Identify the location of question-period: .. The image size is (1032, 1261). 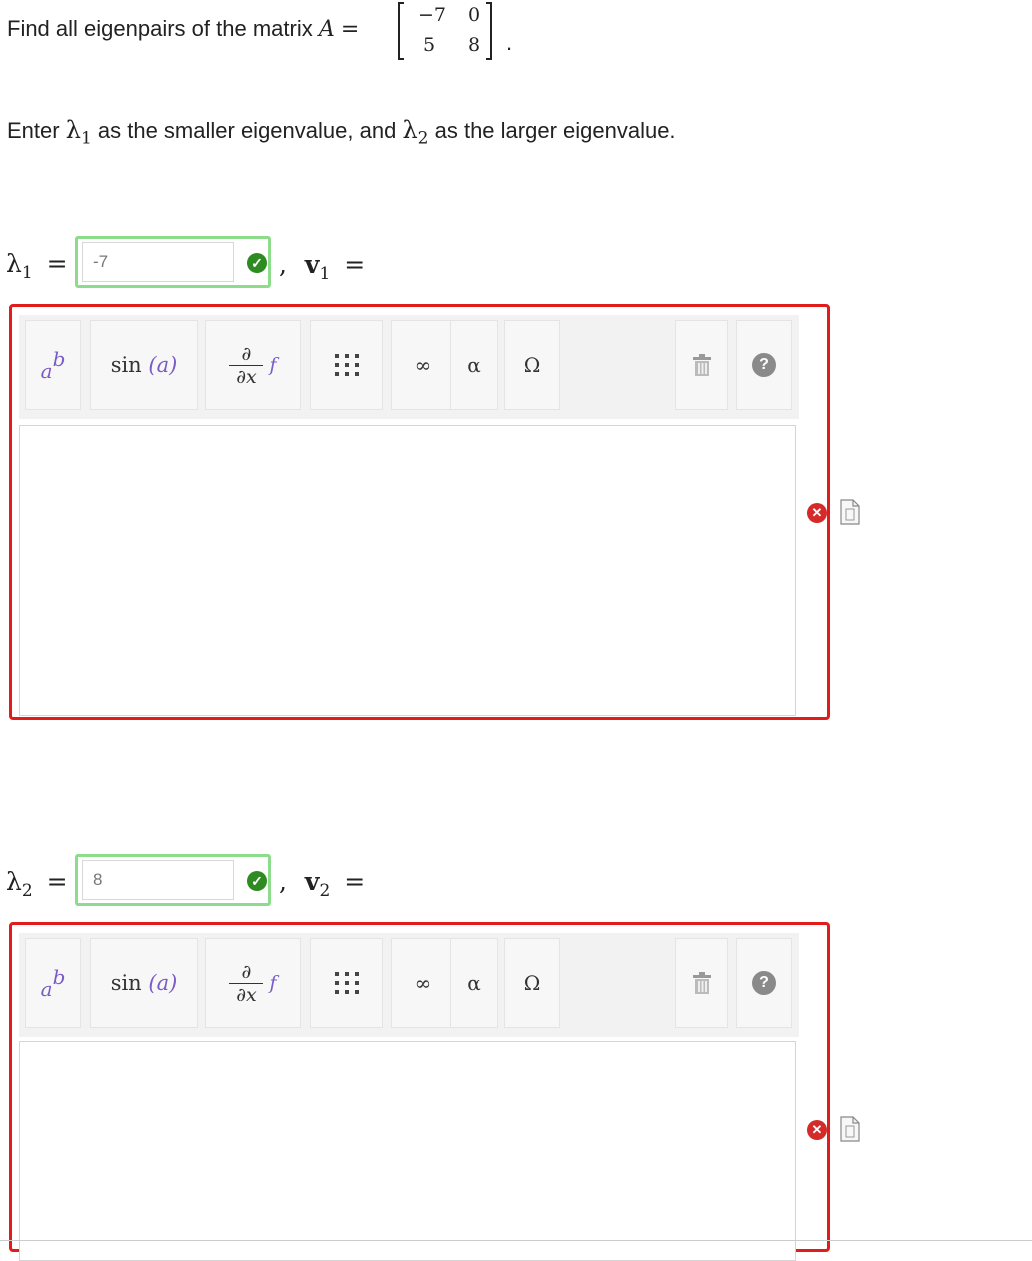
(509, 42).